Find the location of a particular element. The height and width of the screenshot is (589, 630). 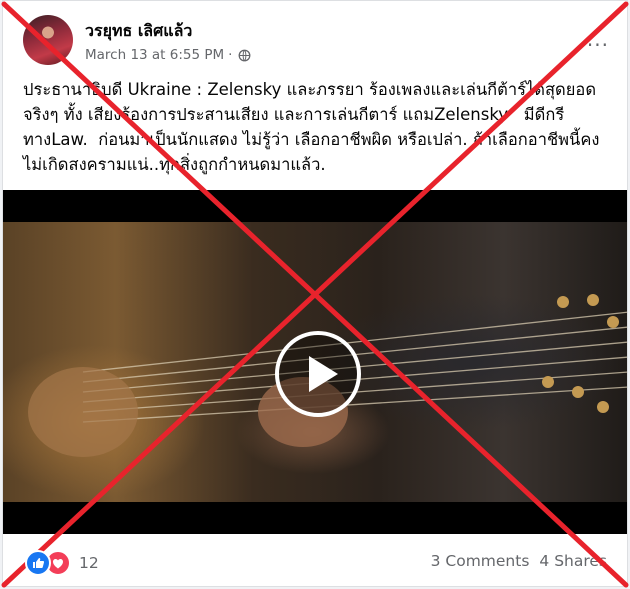

post-meta: March 13 at 6:55 PM · is located at coordinates (168, 55).